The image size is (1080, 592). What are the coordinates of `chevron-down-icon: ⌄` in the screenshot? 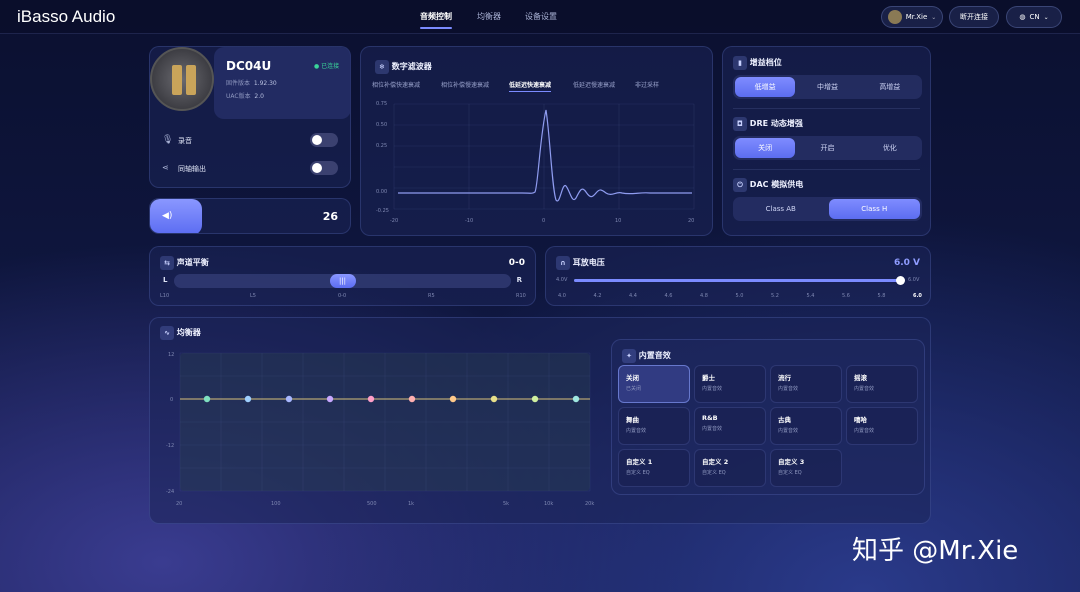 It's located at (1046, 17).